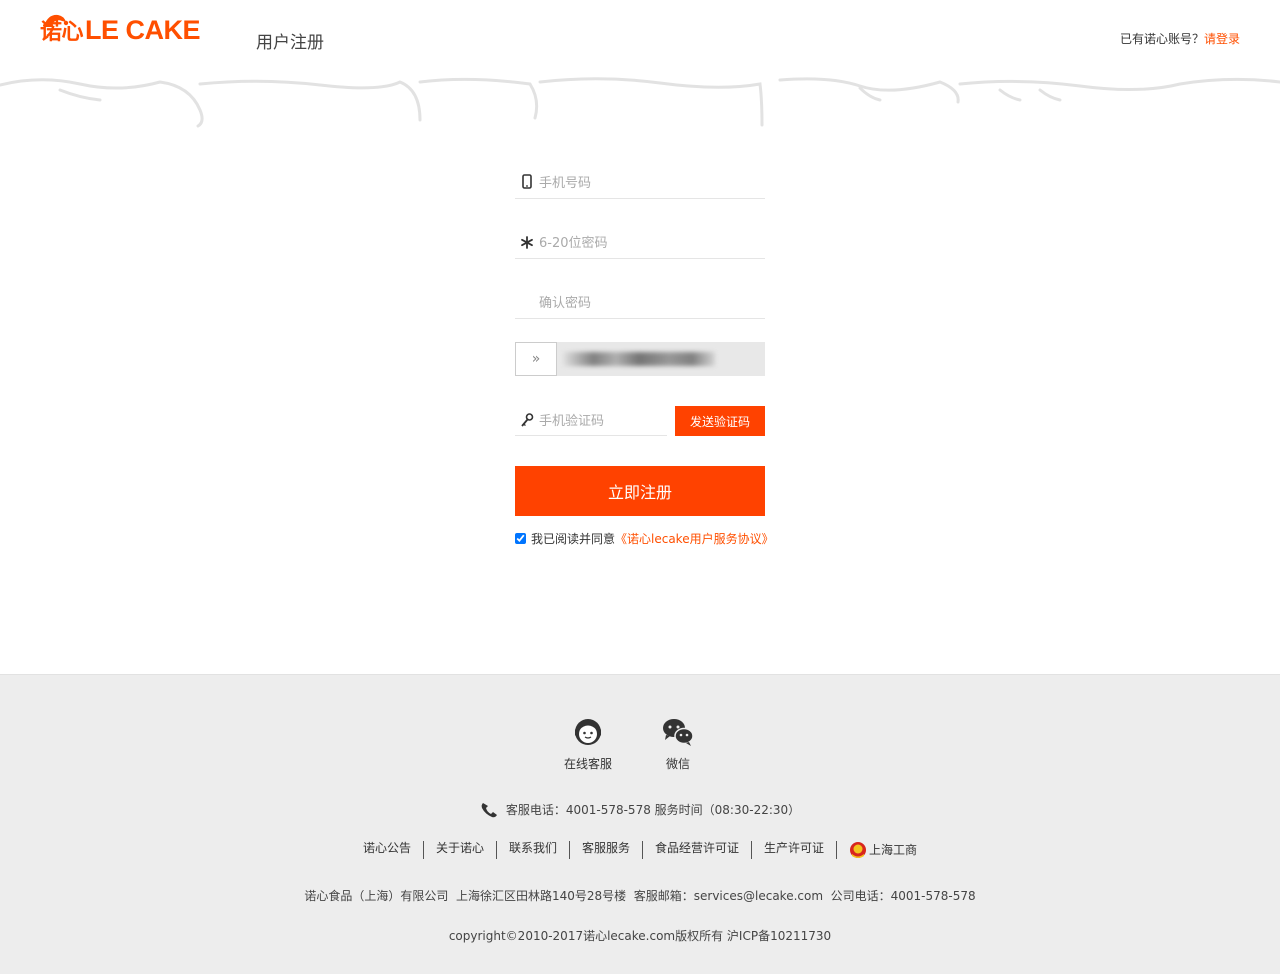 The height and width of the screenshot is (974, 1280). I want to click on link-shanghai-aic: 上海工商, so click(883, 850).